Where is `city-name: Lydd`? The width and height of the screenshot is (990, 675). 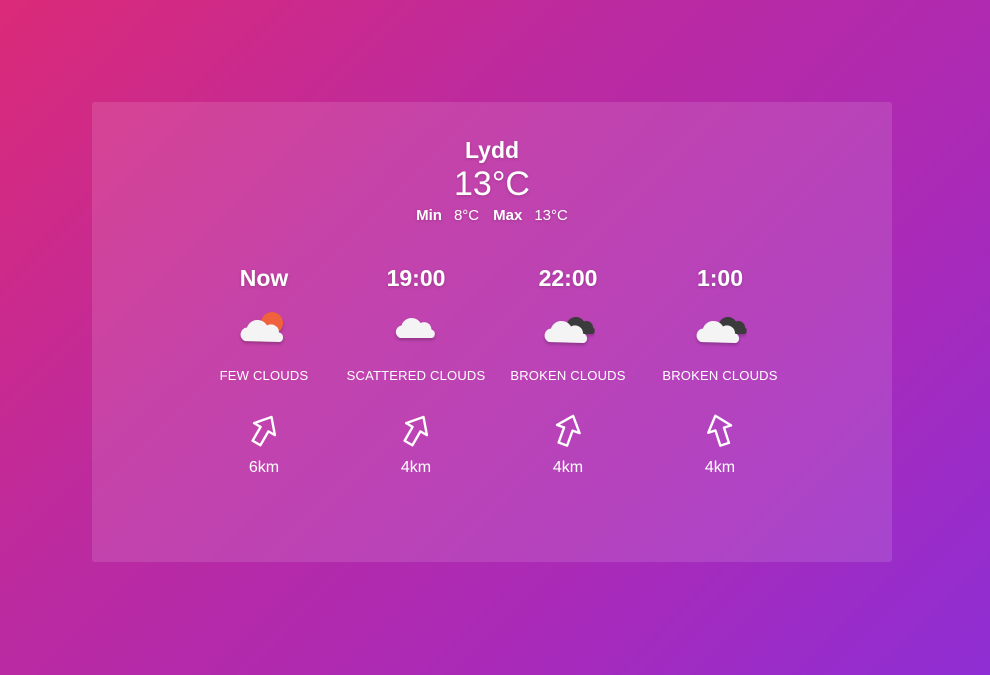 city-name: Lydd is located at coordinates (492, 150).